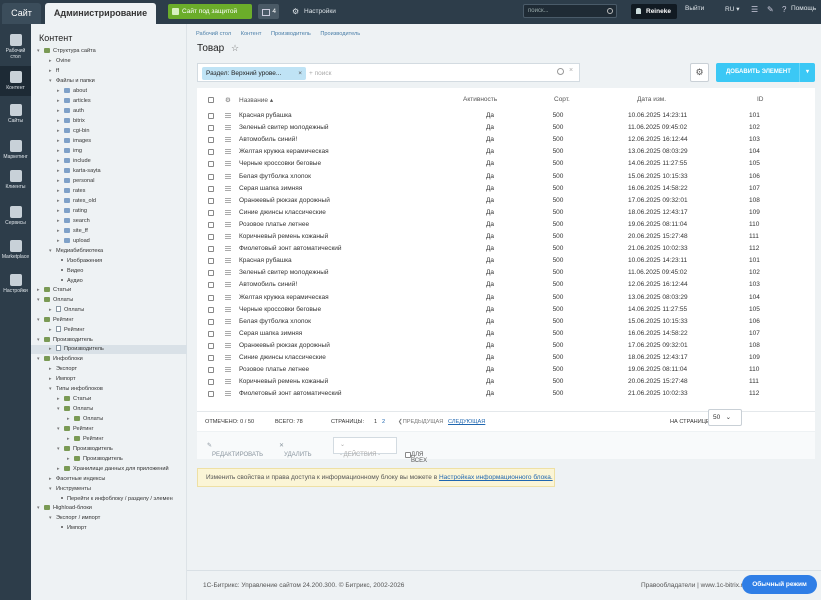  Describe the element at coordinates (76, 389) in the screenshot. I see `tree-item: ▾ Типы инфоблоков` at that location.